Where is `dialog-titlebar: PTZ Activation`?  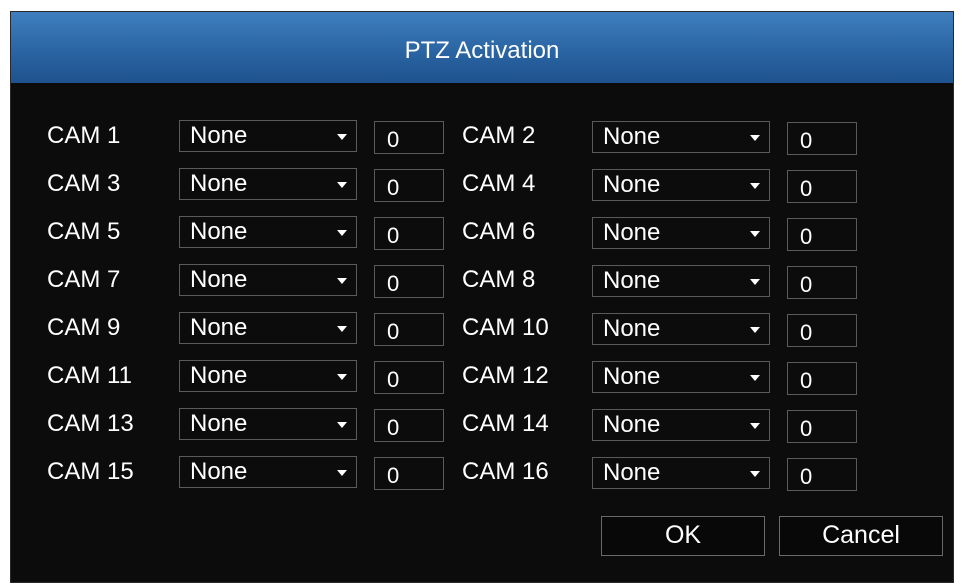 dialog-titlebar: PTZ Activation is located at coordinates (482, 47).